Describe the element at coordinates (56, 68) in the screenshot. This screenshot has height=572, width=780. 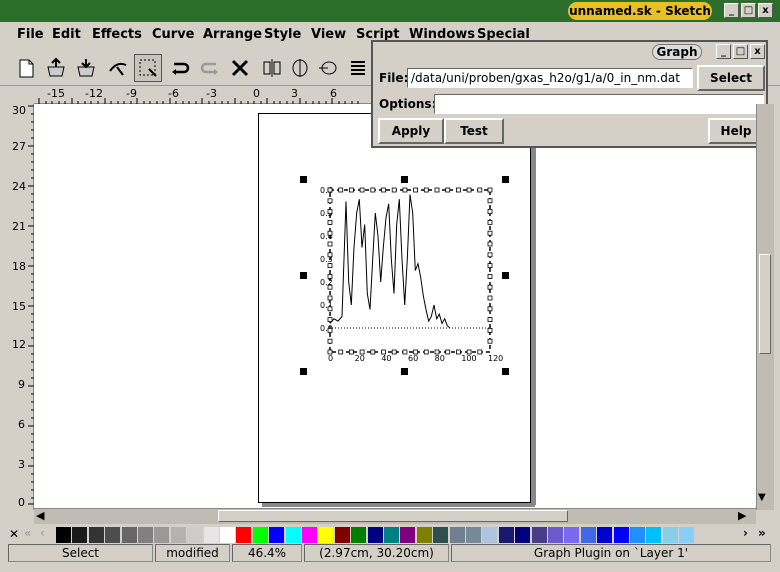
I see `open-file-icon` at that location.